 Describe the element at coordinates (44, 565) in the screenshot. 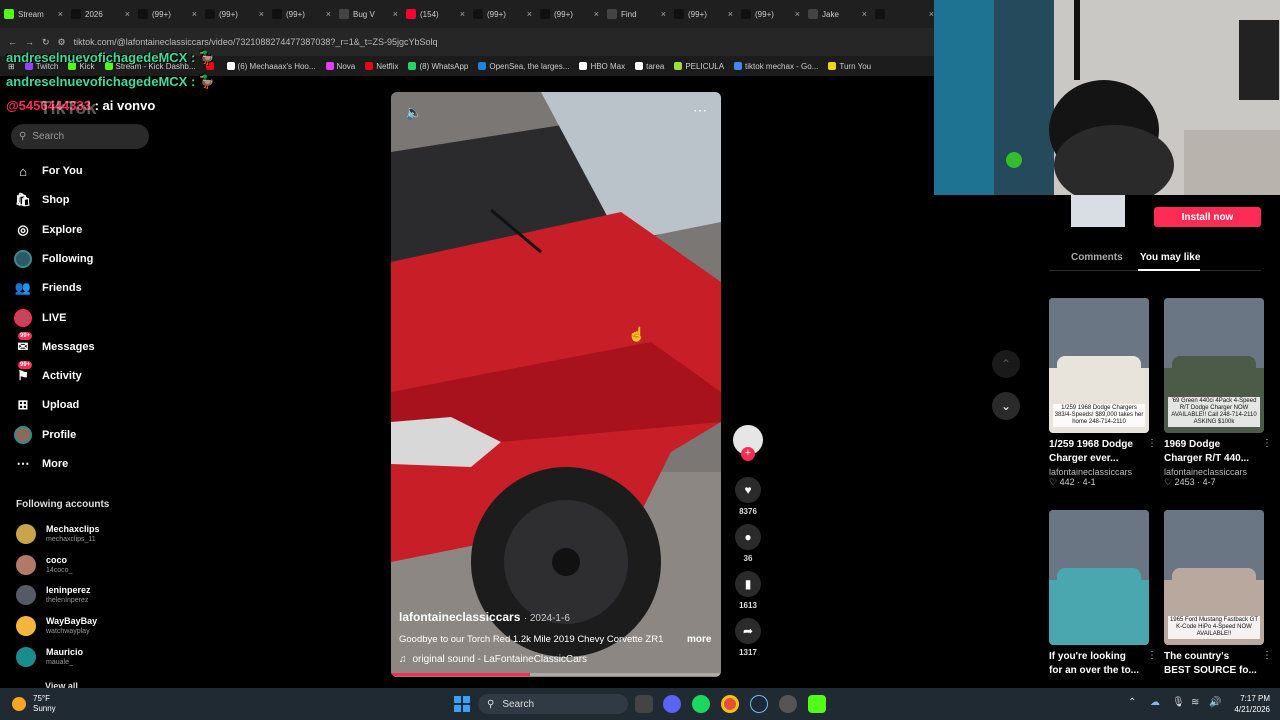

I see `following-account: coco 14coco_` at that location.